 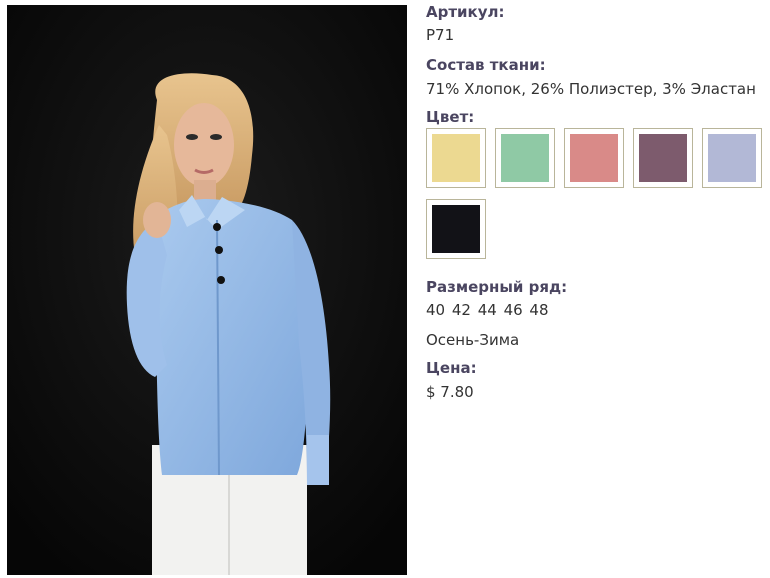 I want to click on article-value: P71, so click(x=440, y=35).